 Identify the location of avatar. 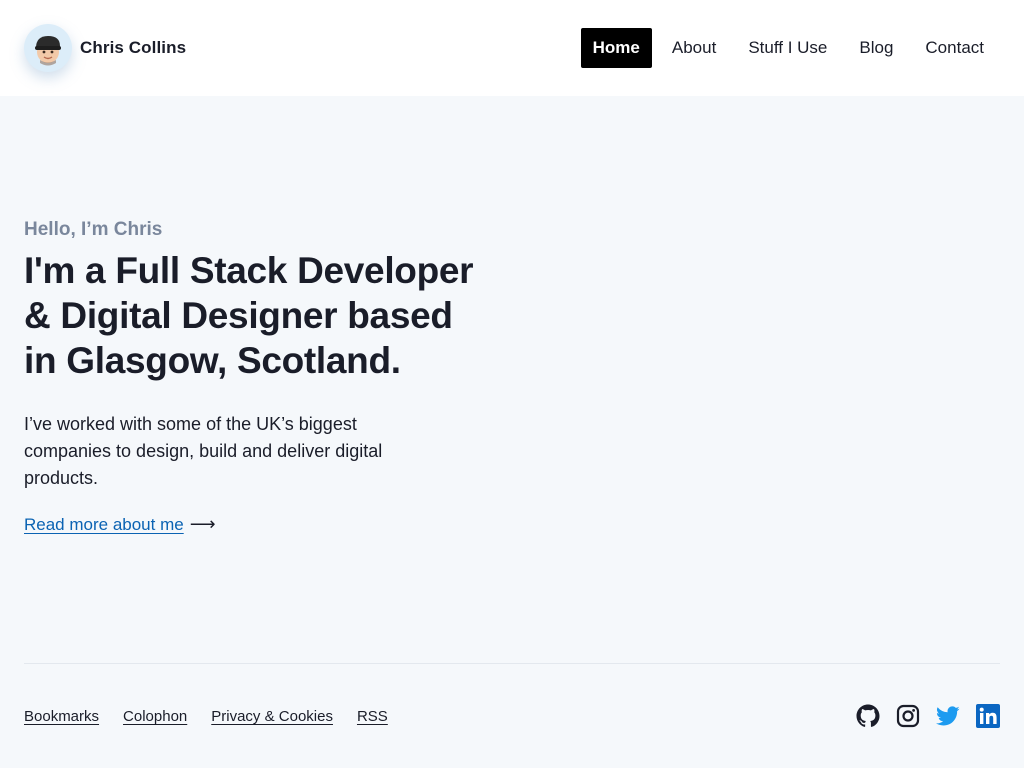
(48, 48).